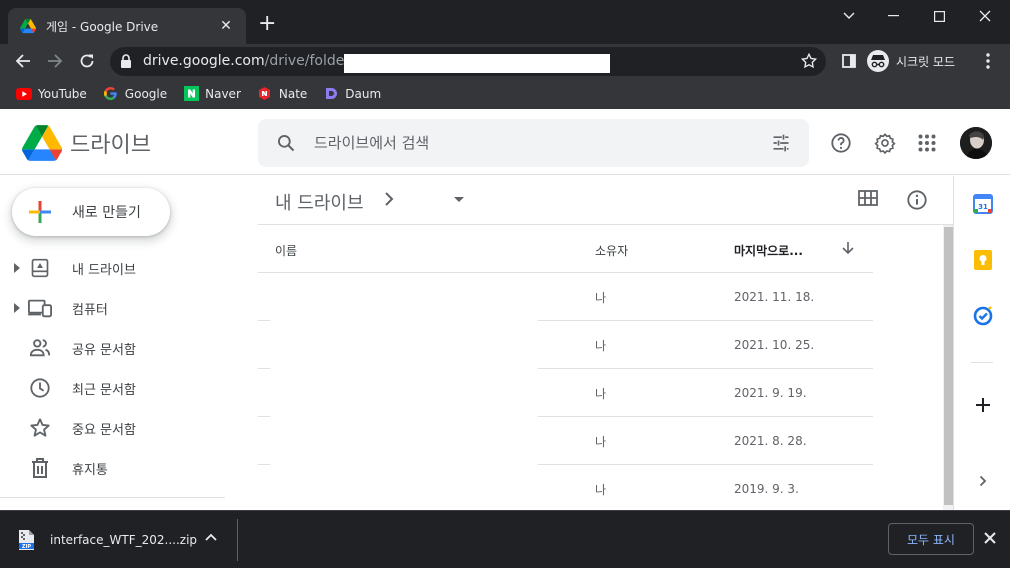  I want to click on redacted-url-segment, so click(477, 63).